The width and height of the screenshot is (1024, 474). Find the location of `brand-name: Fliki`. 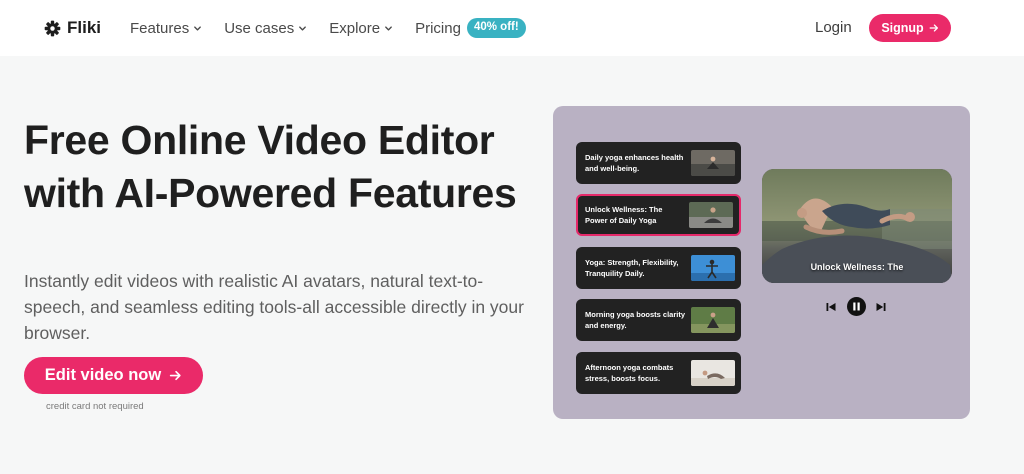

brand-name: Fliki is located at coordinates (84, 27).